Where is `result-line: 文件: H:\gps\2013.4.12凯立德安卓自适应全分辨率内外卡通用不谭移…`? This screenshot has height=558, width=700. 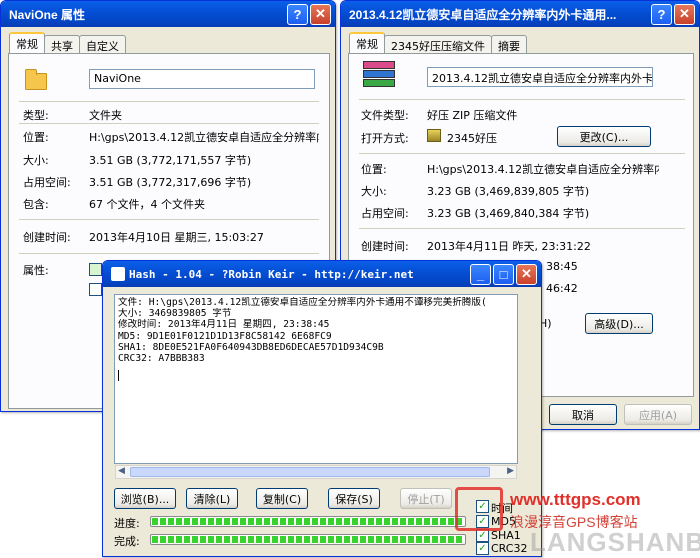 result-line: 文件: H:\gps\2013.4.12凯立德安卓自适应全分辨率内外卡通用不谭移… is located at coordinates (302, 302).